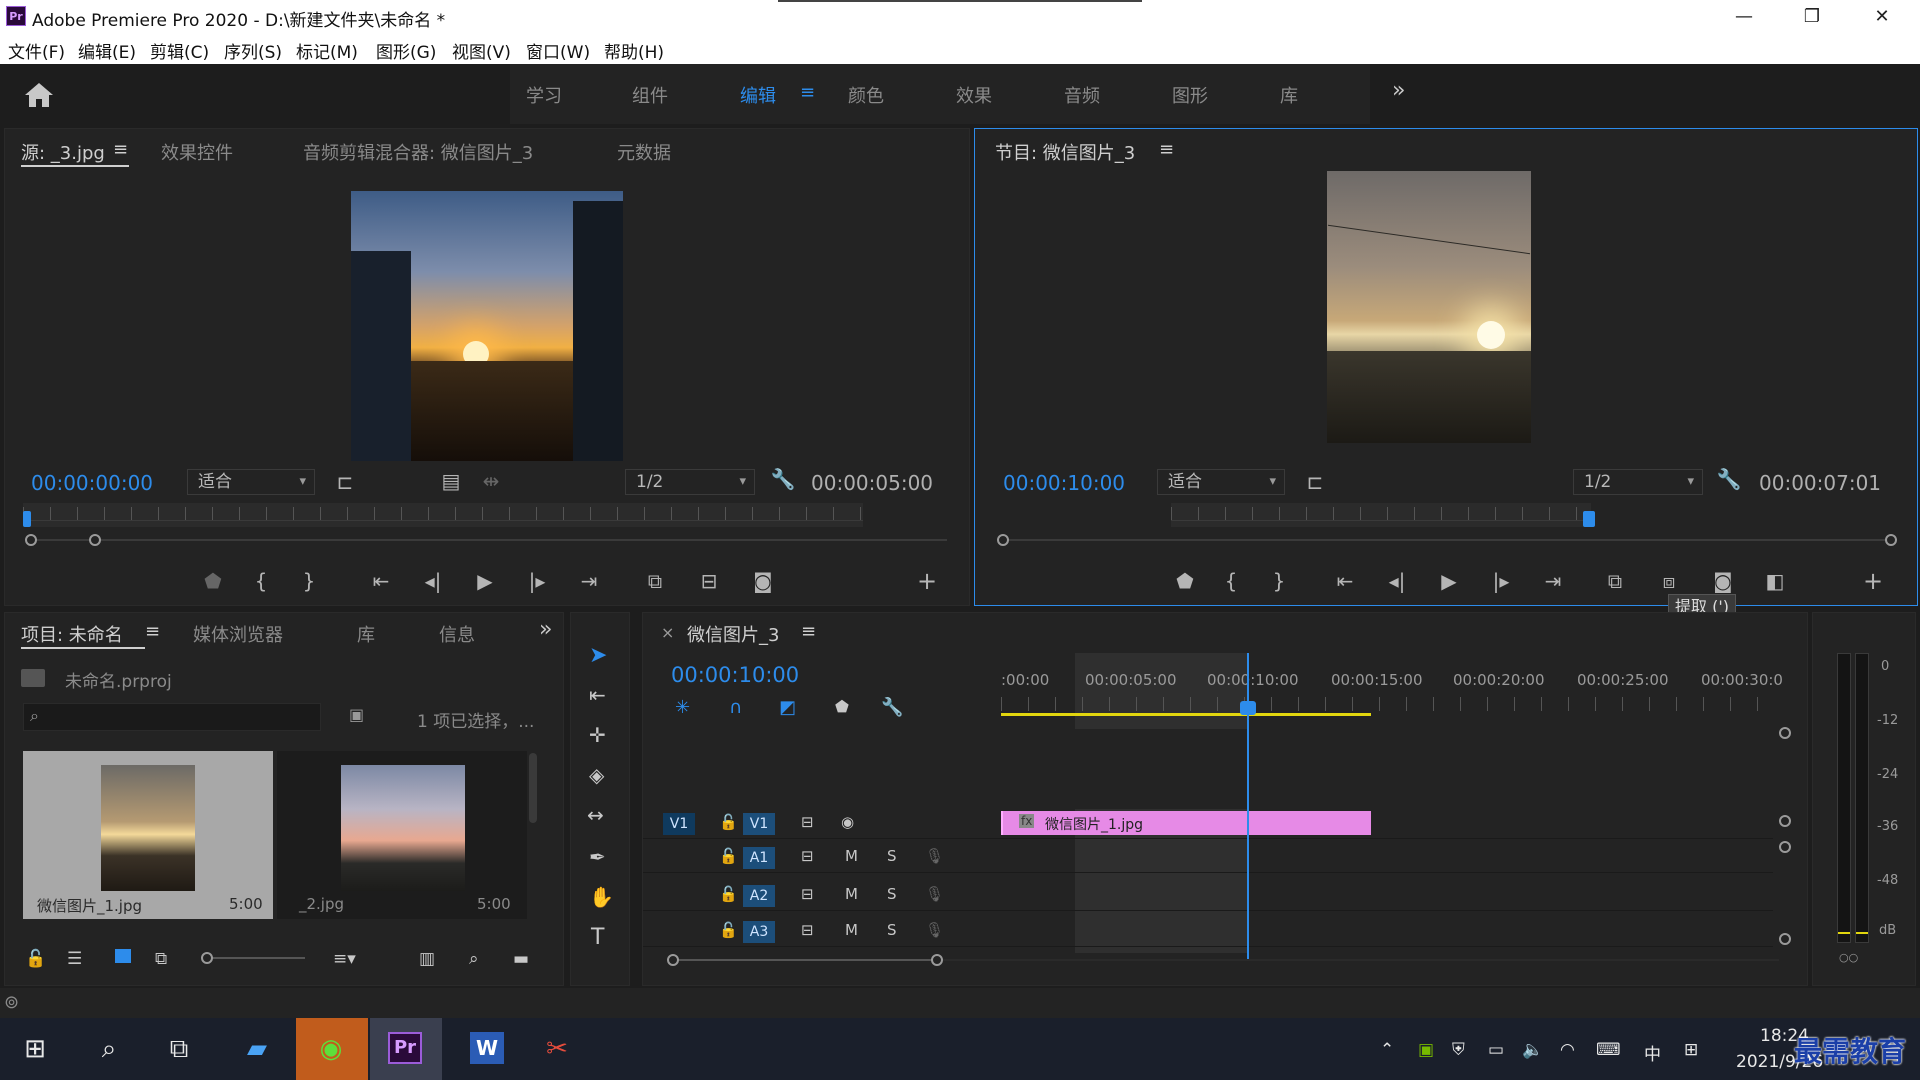 The width and height of the screenshot is (1920, 1080). Describe the element at coordinates (179, 1049) in the screenshot. I see `task-view-icon: ⧉` at that location.